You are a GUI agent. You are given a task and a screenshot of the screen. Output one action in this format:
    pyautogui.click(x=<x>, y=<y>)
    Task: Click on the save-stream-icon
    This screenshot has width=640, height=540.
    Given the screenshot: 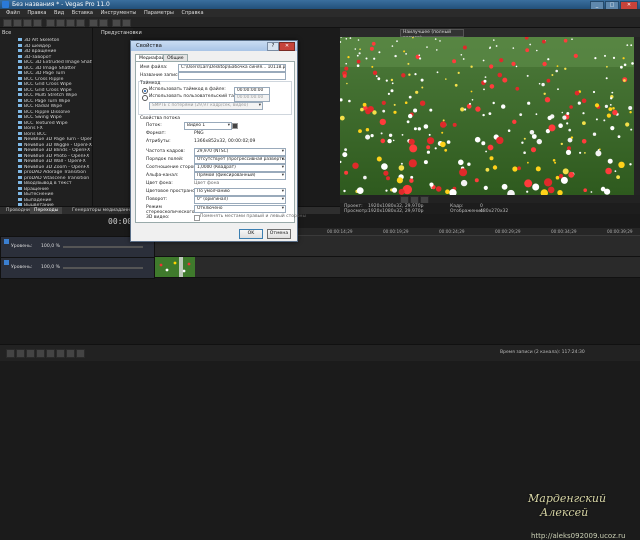 What is the action you would take?
    pyautogui.click(x=235, y=126)
    